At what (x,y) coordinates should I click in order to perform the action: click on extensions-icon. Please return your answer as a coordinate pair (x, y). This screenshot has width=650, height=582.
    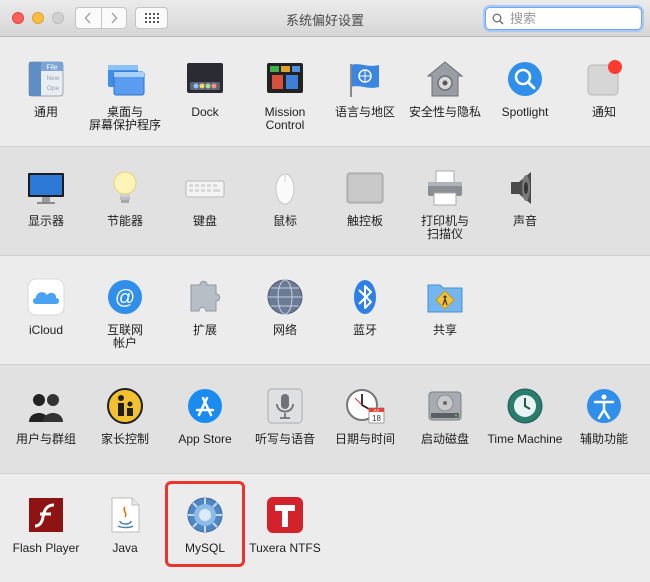
    Looking at the image, I should click on (205, 296).